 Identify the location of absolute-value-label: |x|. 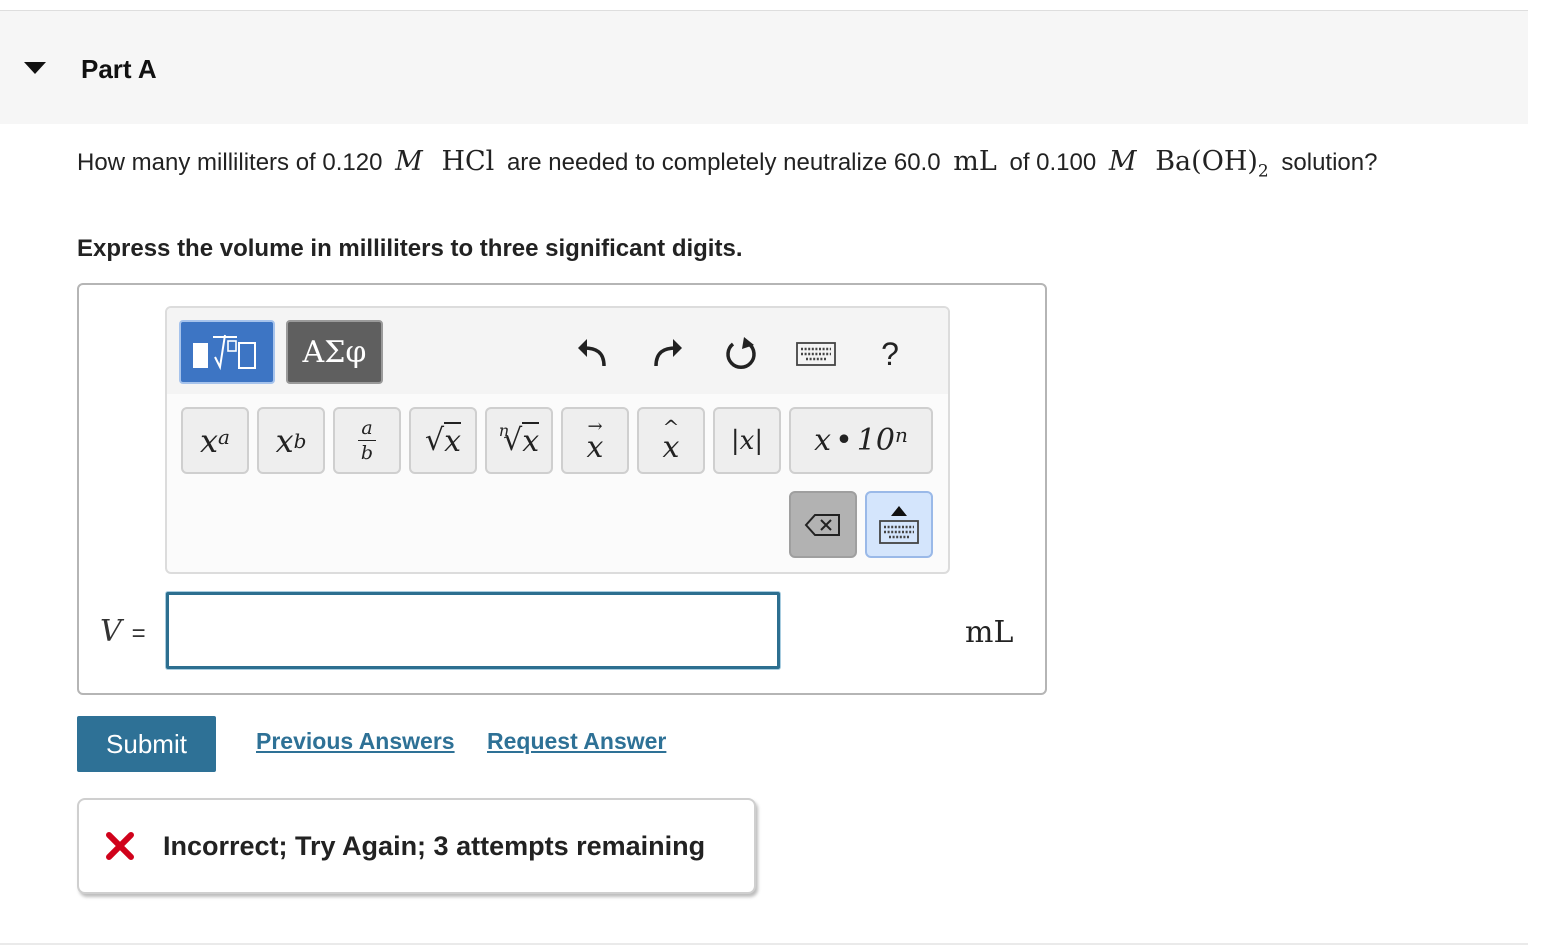
(747, 440).